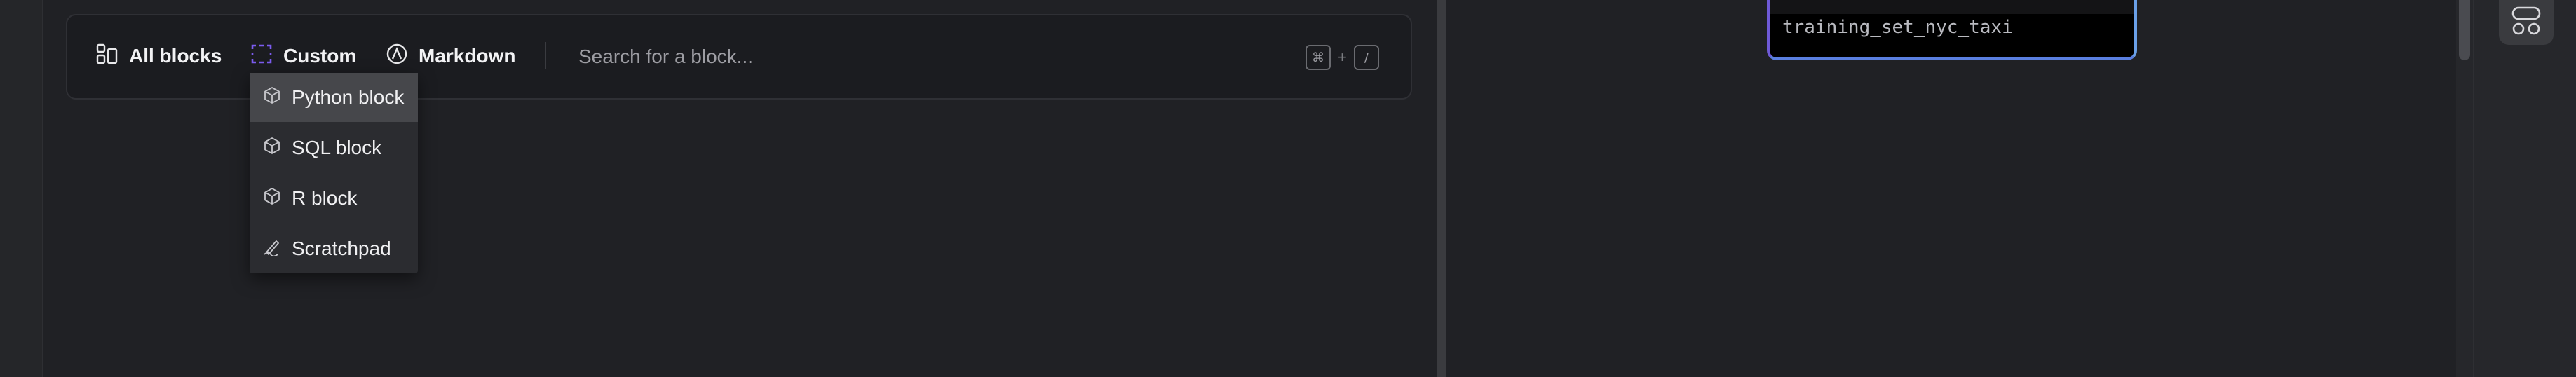  I want to click on markdown-icon, so click(397, 56).